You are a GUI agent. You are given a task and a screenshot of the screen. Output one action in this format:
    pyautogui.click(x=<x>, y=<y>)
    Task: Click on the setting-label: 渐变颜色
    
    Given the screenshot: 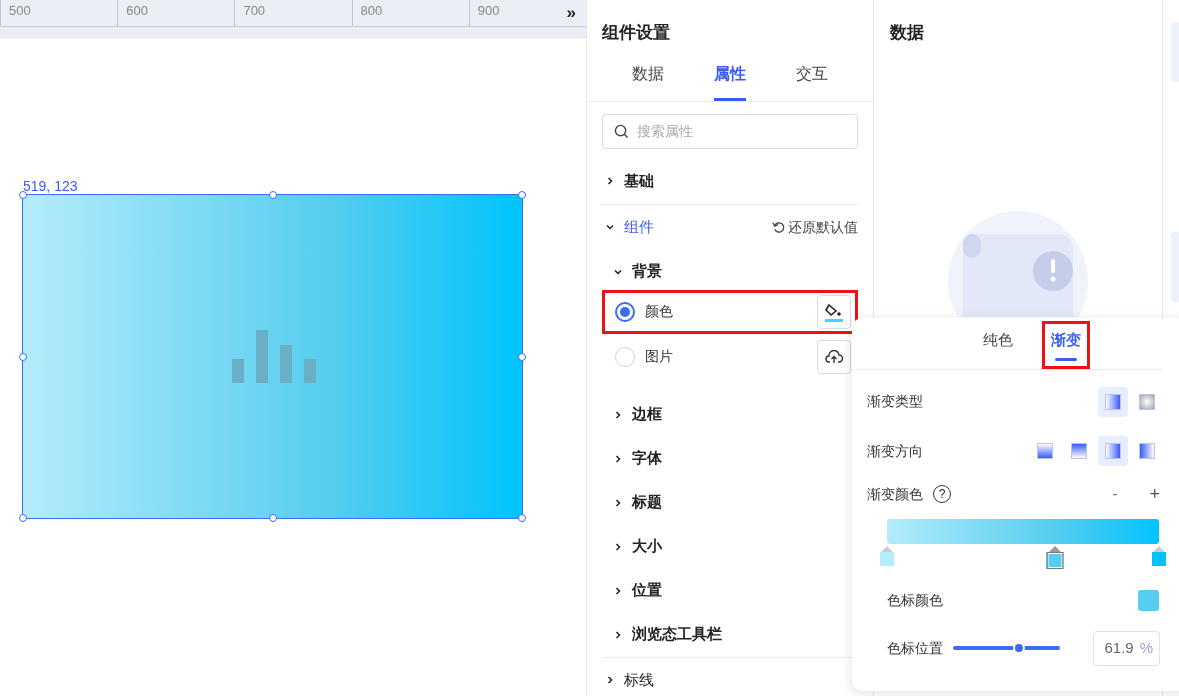 What is the action you would take?
    pyautogui.click(x=895, y=494)
    